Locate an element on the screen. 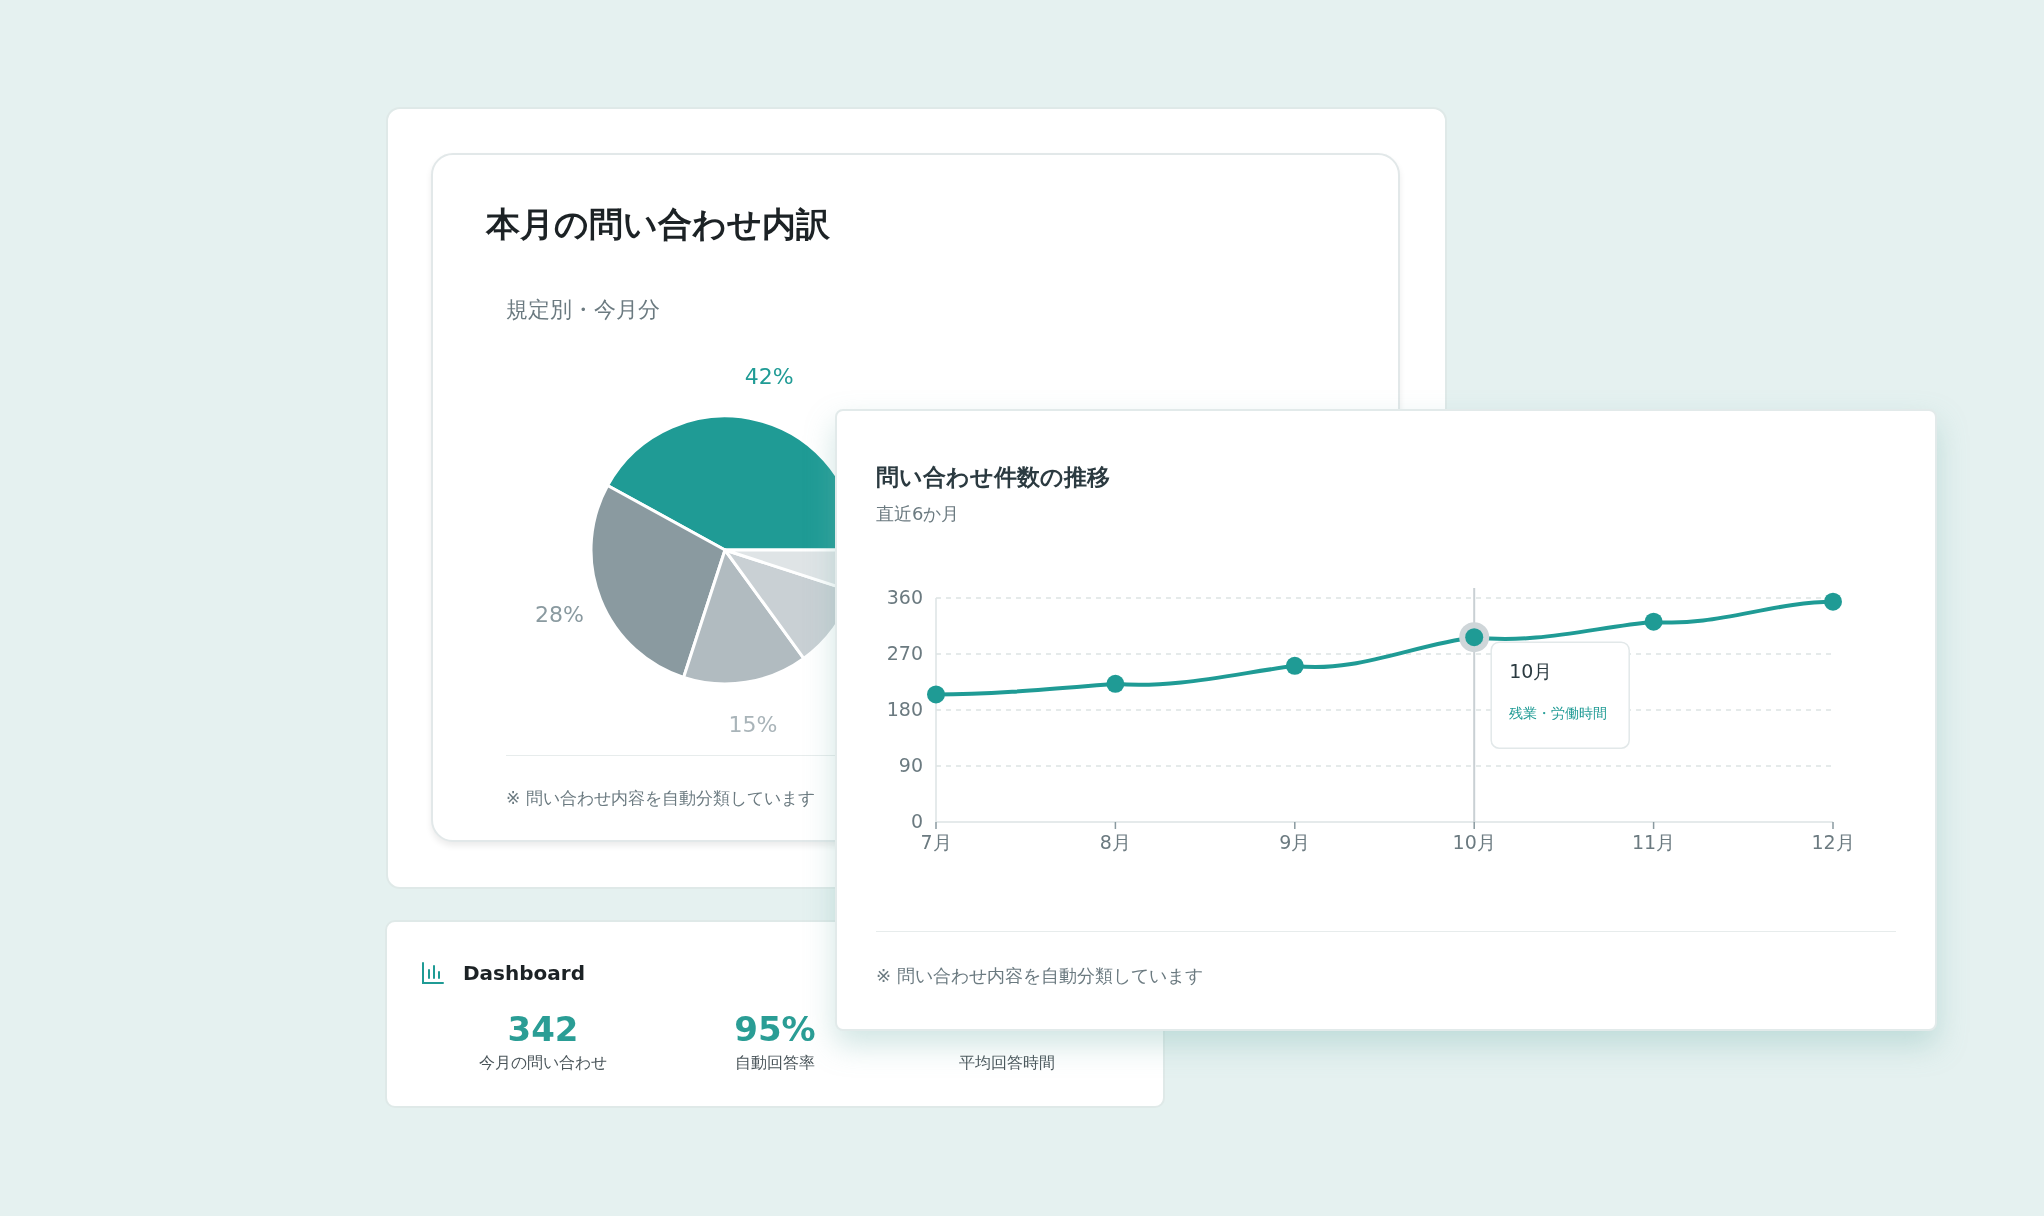  stat-label: 平均回答時間 is located at coordinates (1007, 1063).